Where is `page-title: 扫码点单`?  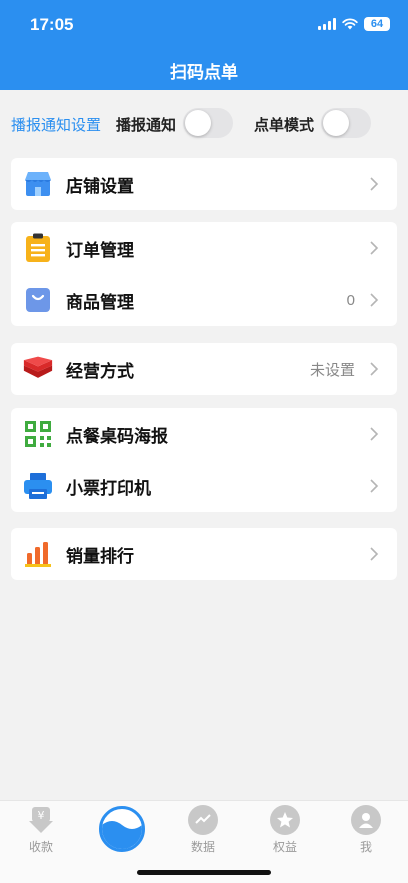 page-title: 扫码点单 is located at coordinates (204, 72).